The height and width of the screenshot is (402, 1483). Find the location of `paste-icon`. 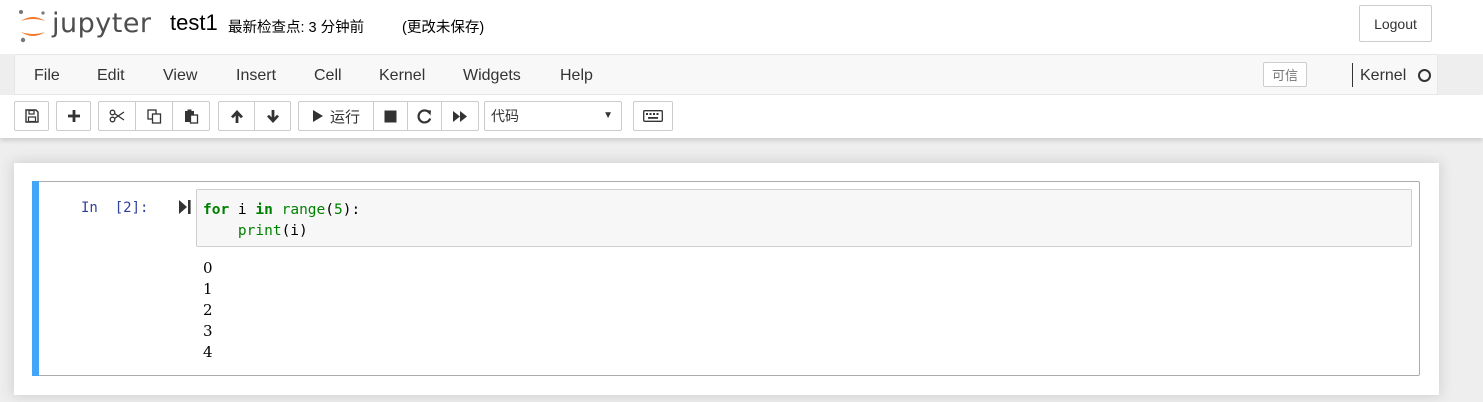

paste-icon is located at coordinates (191, 116).